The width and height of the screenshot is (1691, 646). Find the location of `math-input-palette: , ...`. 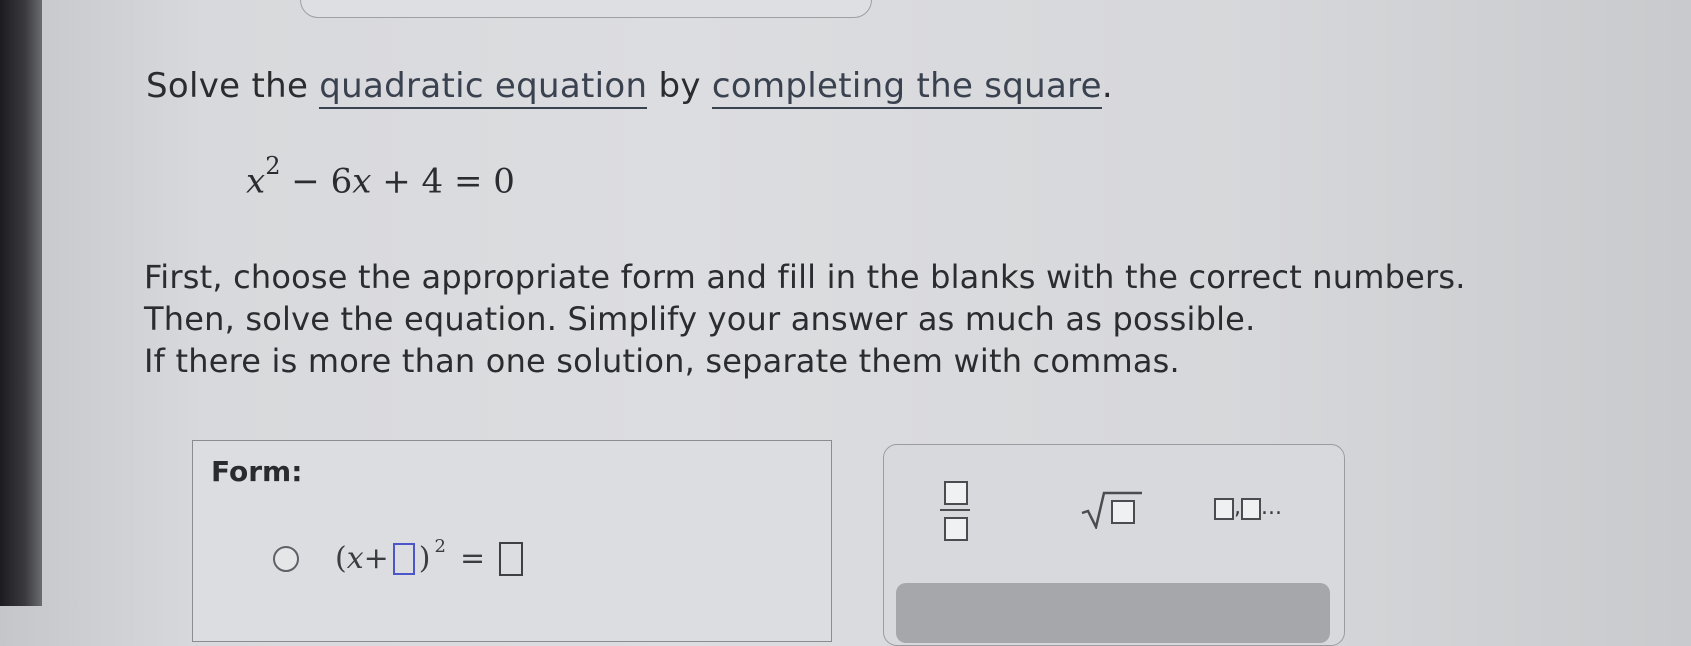

math-input-palette: , ... is located at coordinates (1114, 545).